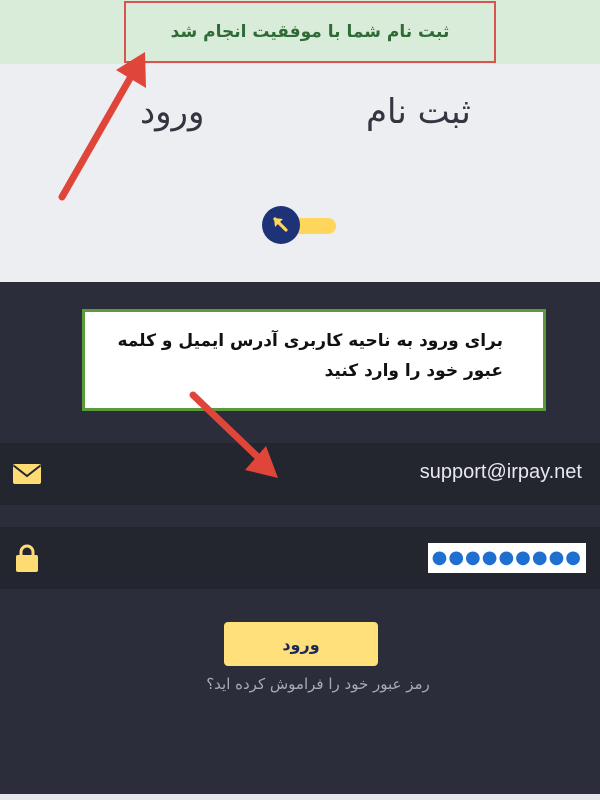 The image size is (600, 800). What do you see at coordinates (27, 558) in the screenshot?
I see `lock-icon` at bounding box center [27, 558].